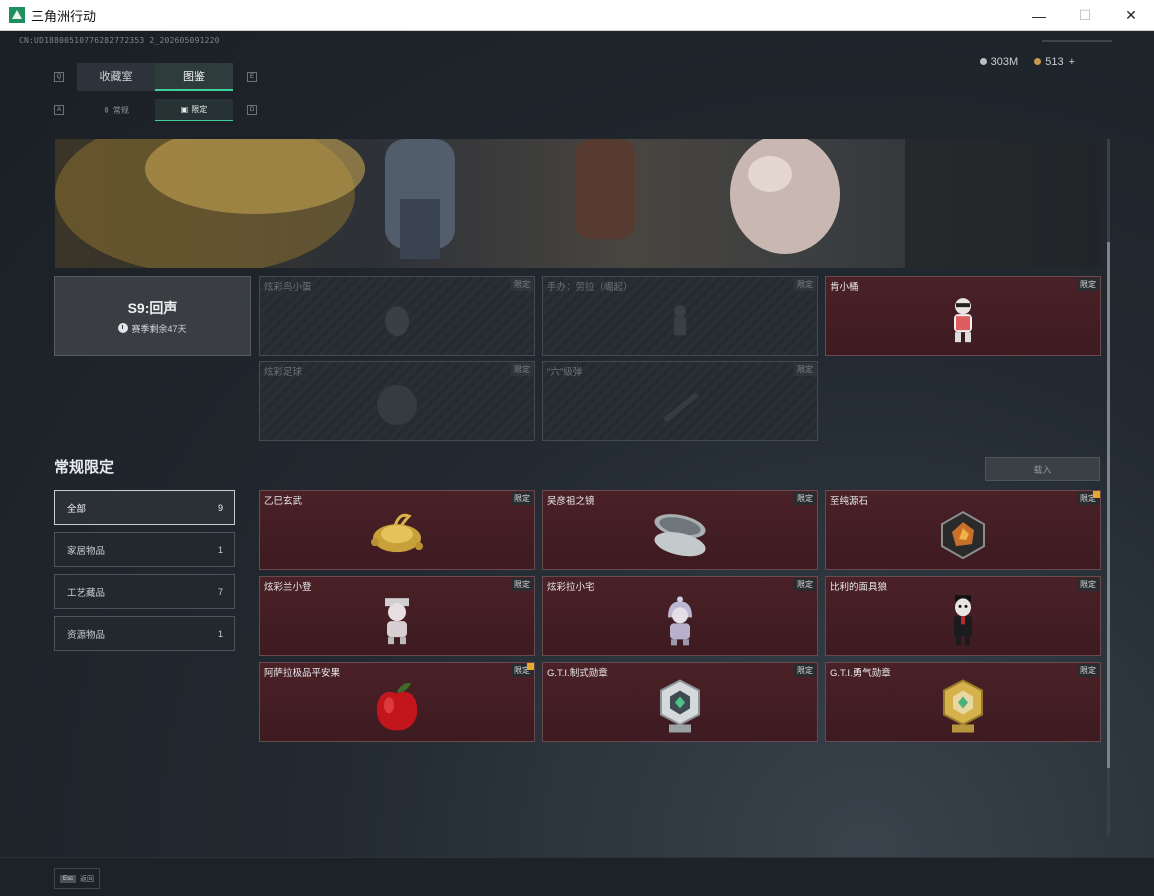  Describe the element at coordinates (283, 501) in the screenshot. I see `item-name: 乙巳玄武` at that location.